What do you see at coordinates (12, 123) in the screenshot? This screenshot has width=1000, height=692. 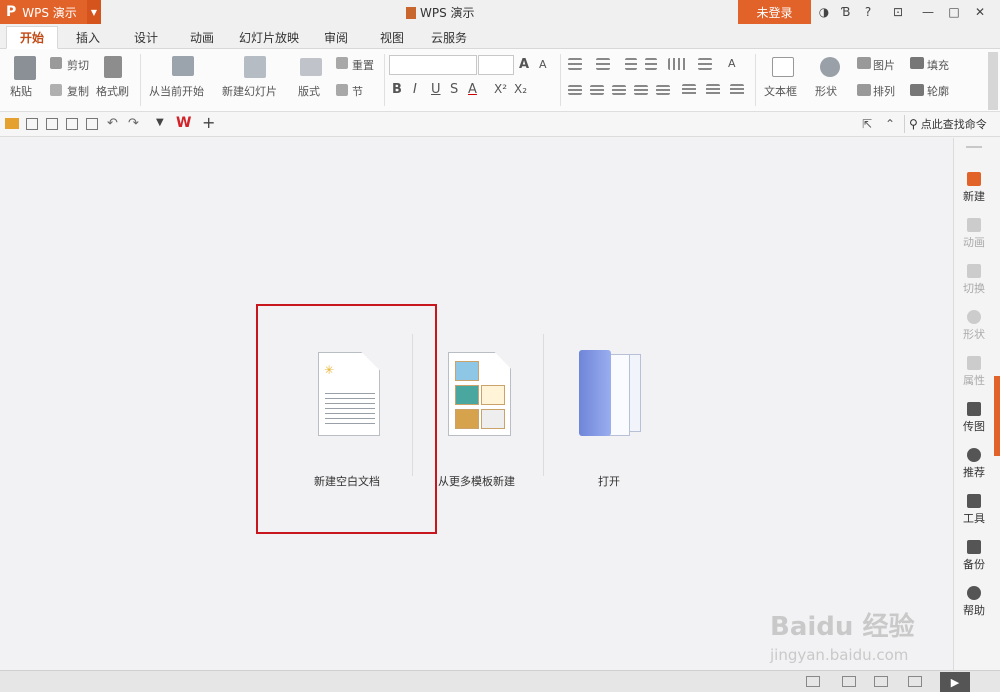 I see `open-folder-icon` at bounding box center [12, 123].